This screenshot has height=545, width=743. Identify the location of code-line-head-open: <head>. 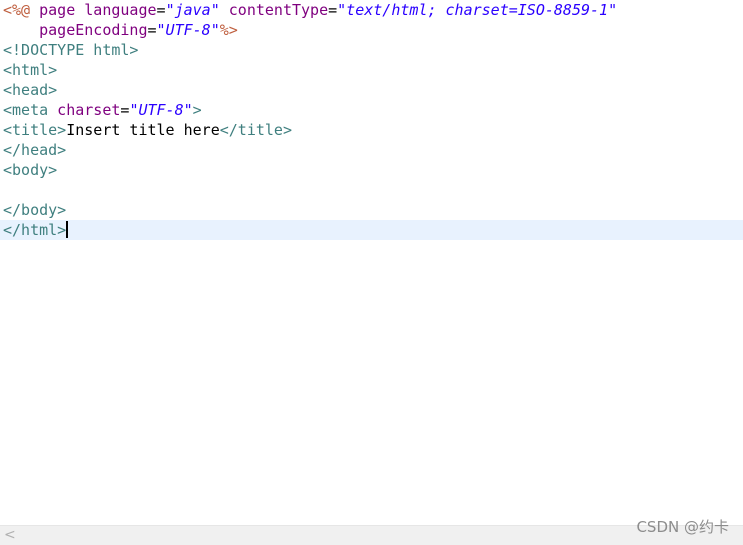
(371, 90).